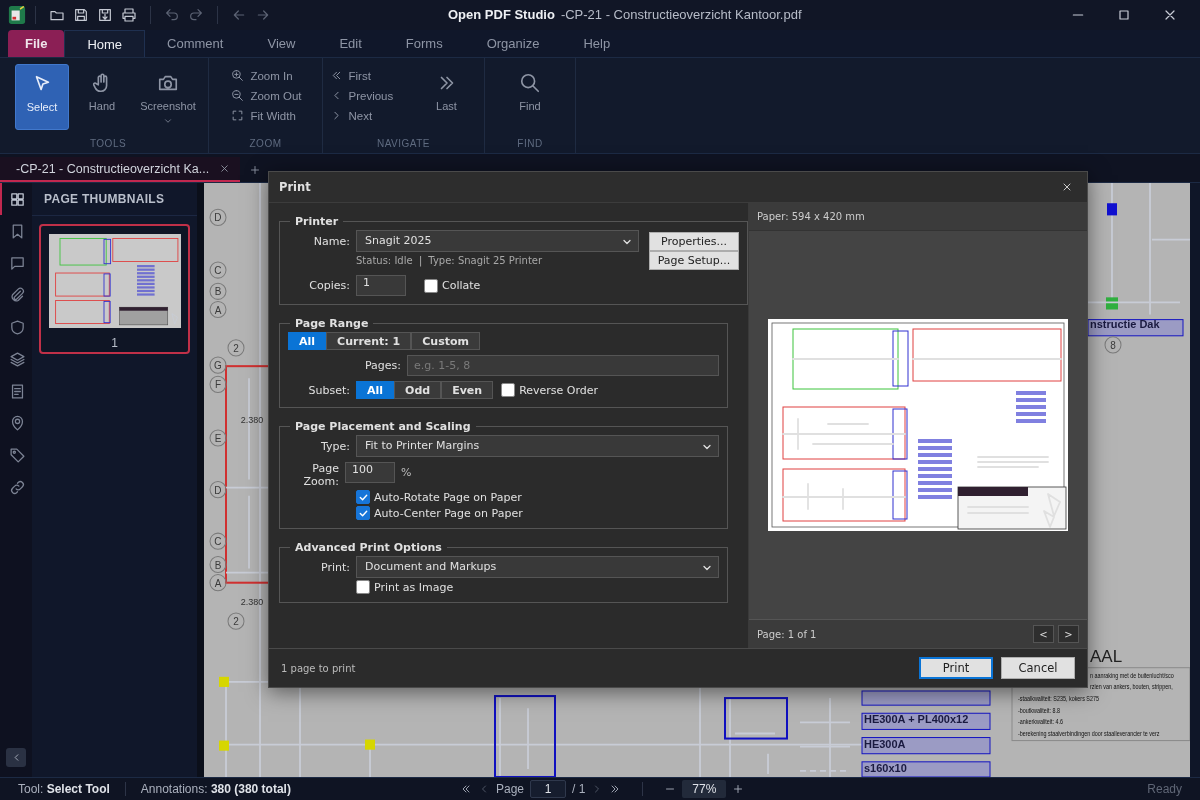 Image resolution: width=1200 pixels, height=800 pixels. What do you see at coordinates (64, 789) in the screenshot?
I see `tool-status: Tool: Select Tool` at bounding box center [64, 789].